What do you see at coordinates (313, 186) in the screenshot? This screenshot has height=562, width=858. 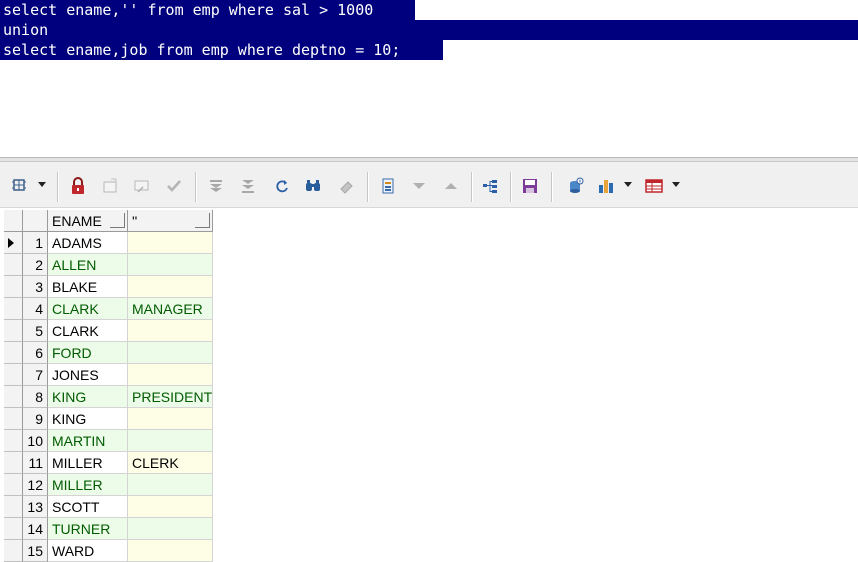 I see `find-icon` at bounding box center [313, 186].